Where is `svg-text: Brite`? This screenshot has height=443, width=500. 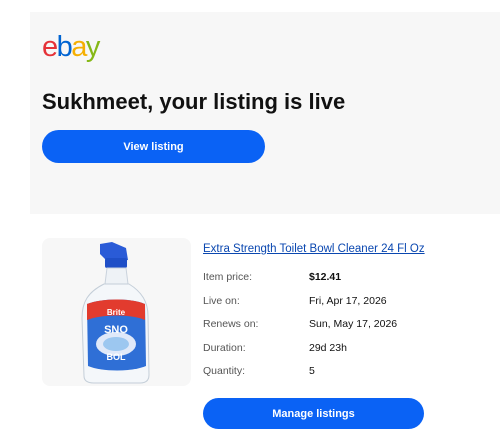 svg-text: Brite is located at coordinates (116, 312).